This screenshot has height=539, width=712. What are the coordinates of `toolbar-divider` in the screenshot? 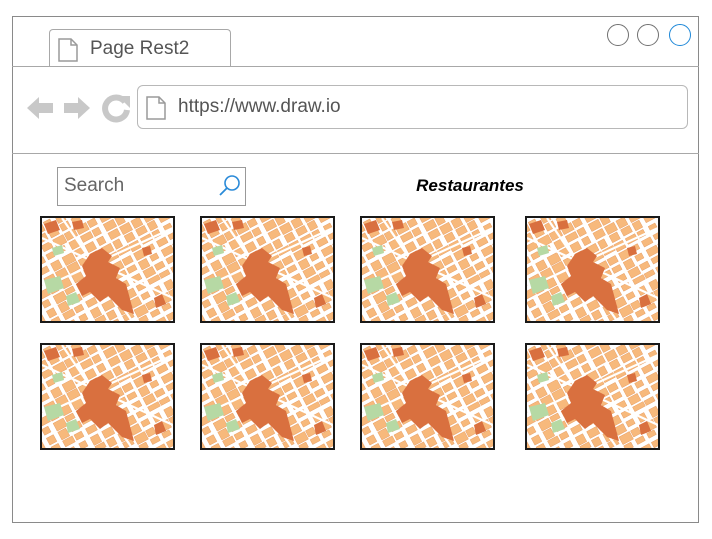 It's located at (355, 153).